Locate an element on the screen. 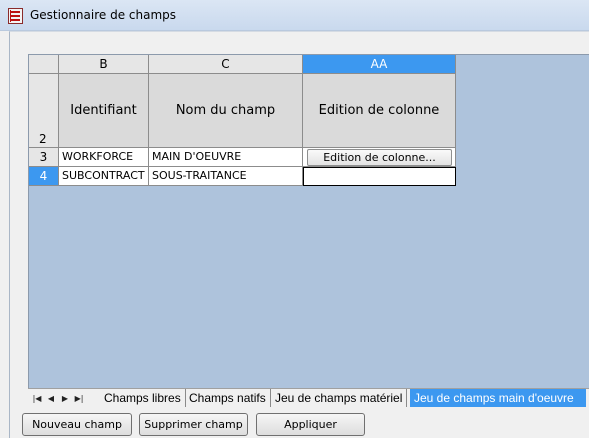 This screenshot has height=438, width=589. row-header-2: 2 is located at coordinates (44, 111).